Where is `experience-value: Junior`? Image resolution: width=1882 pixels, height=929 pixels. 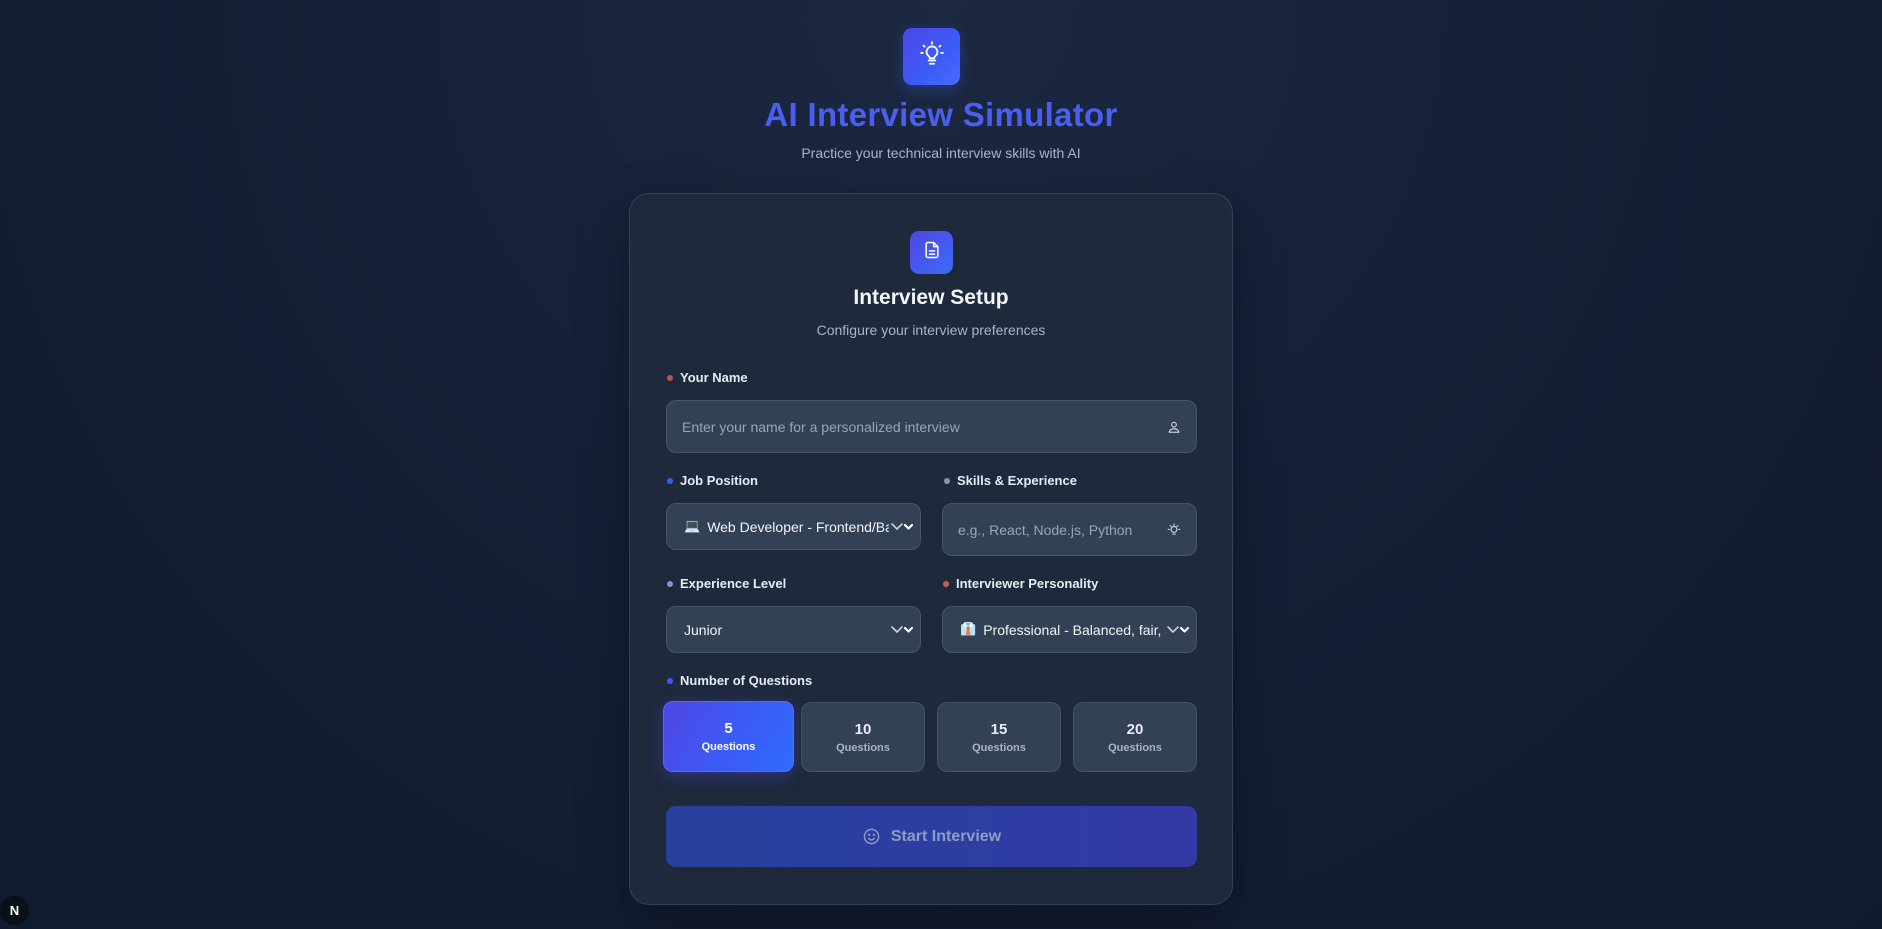 experience-value: Junior is located at coordinates (703, 629).